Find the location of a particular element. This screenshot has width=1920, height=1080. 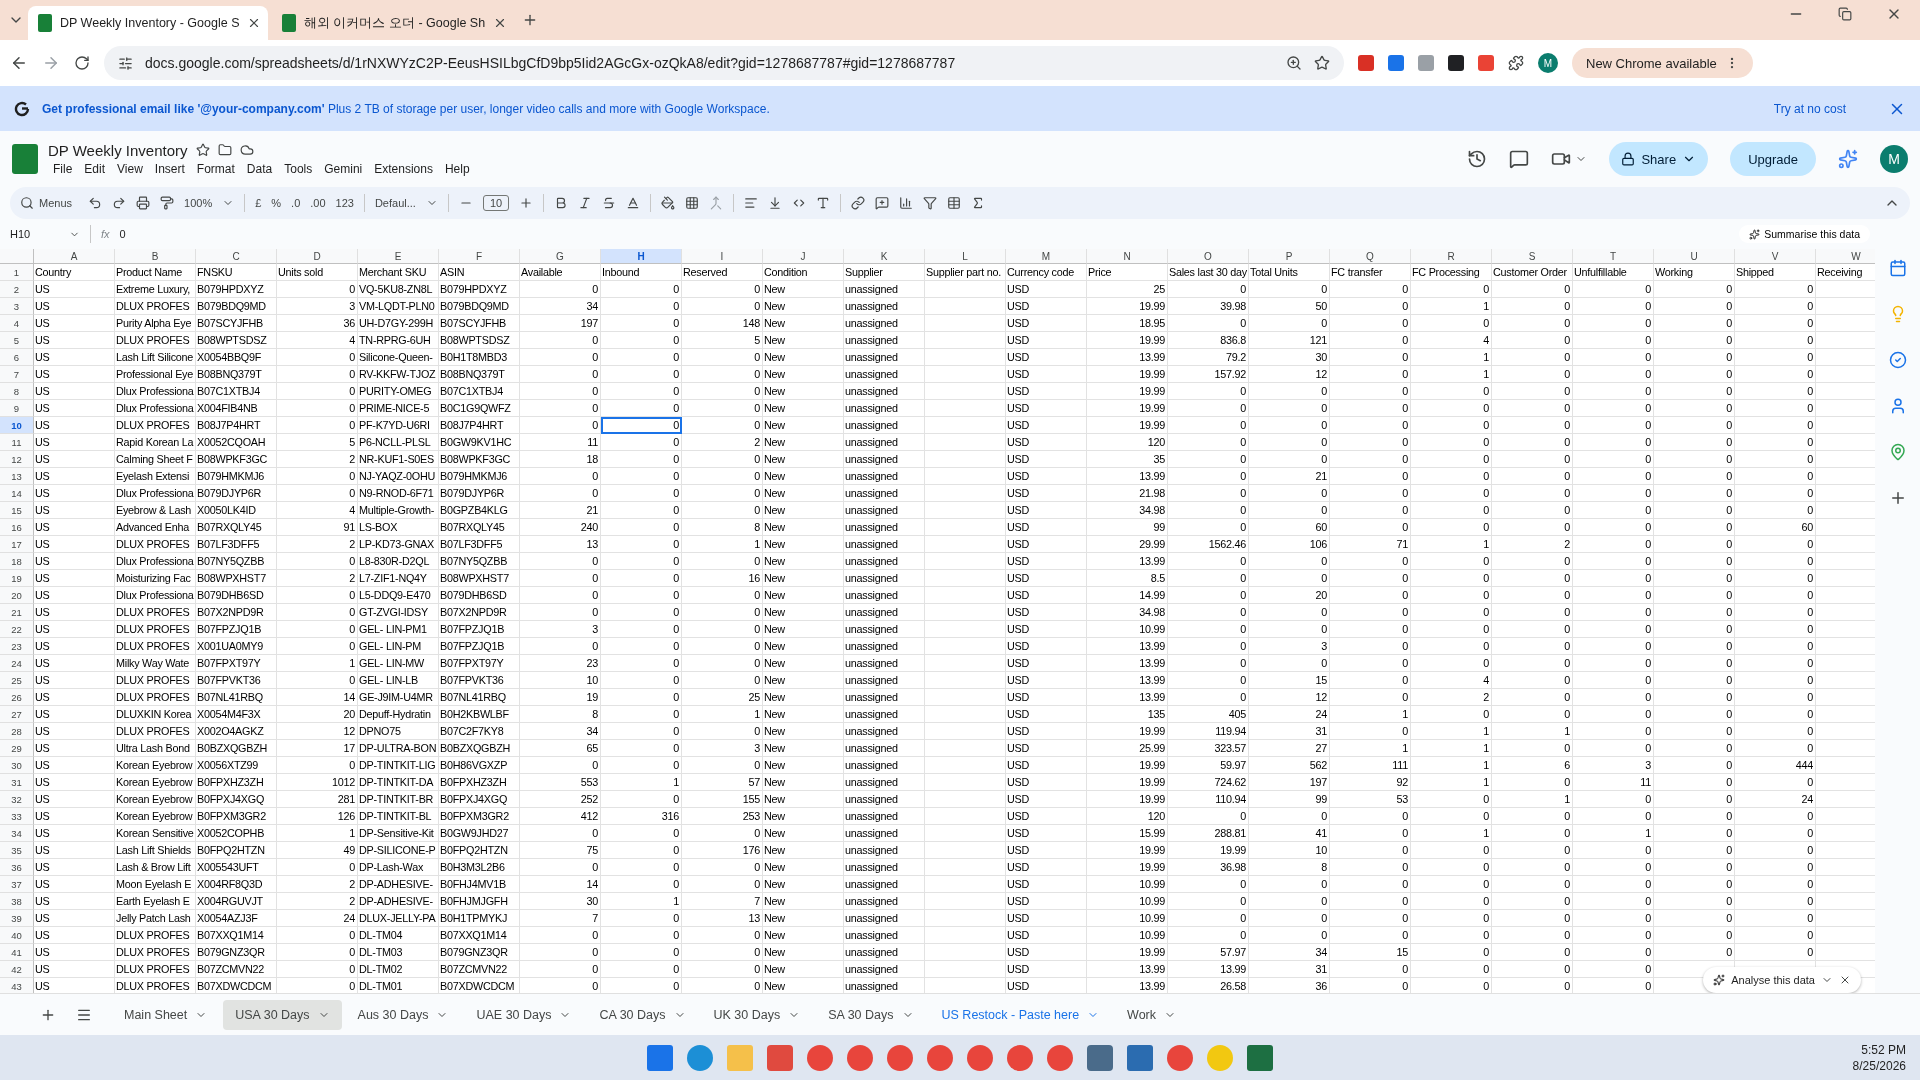

sparkle-icon is located at coordinates (1848, 159).